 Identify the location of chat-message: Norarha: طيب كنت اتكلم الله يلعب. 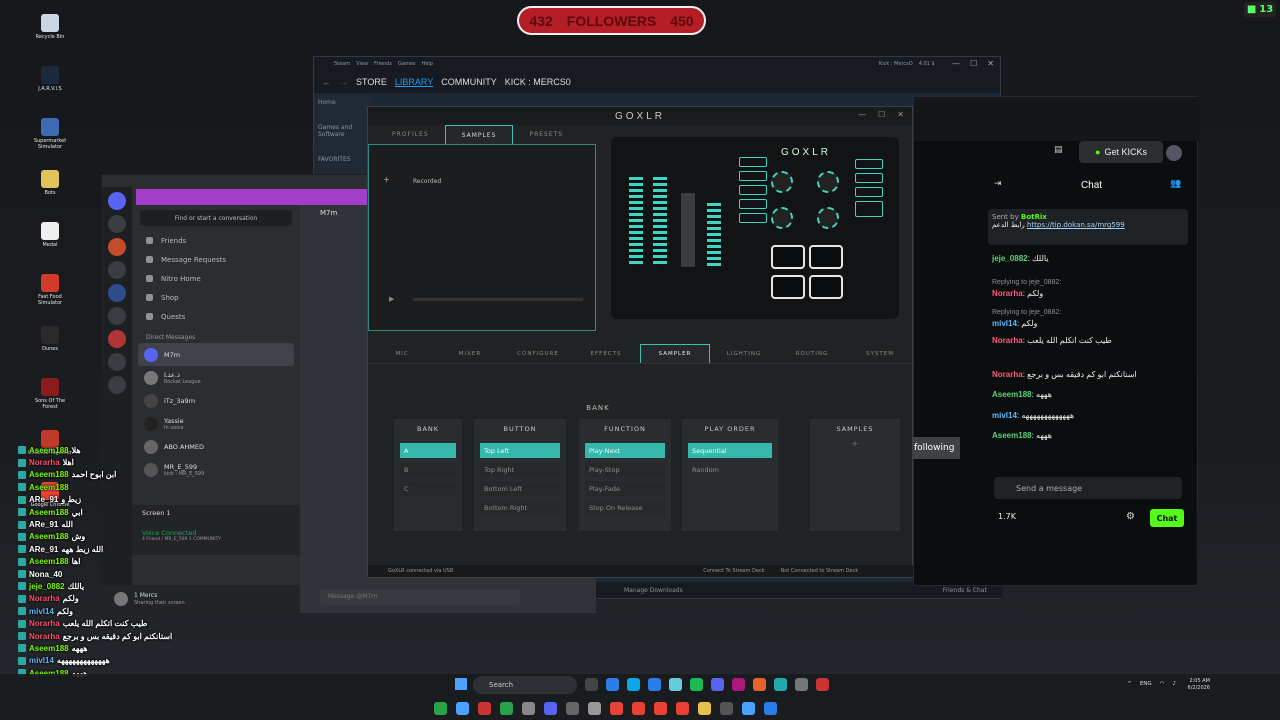
(1092, 340).